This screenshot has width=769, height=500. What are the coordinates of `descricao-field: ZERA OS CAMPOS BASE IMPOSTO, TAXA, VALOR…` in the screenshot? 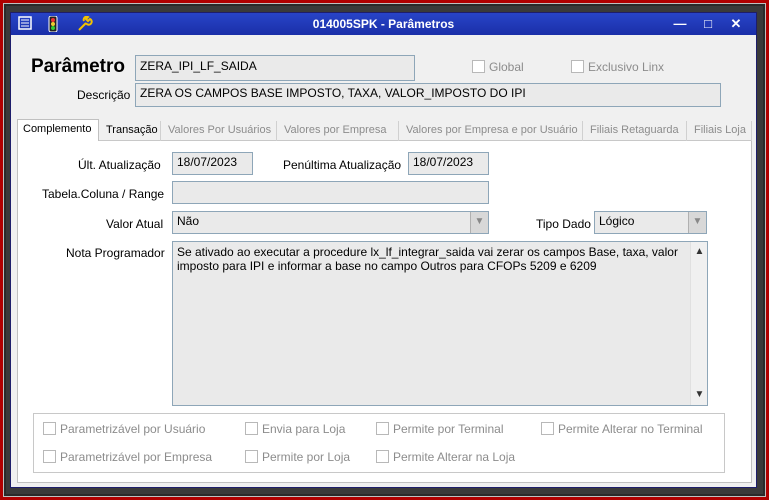 It's located at (428, 95).